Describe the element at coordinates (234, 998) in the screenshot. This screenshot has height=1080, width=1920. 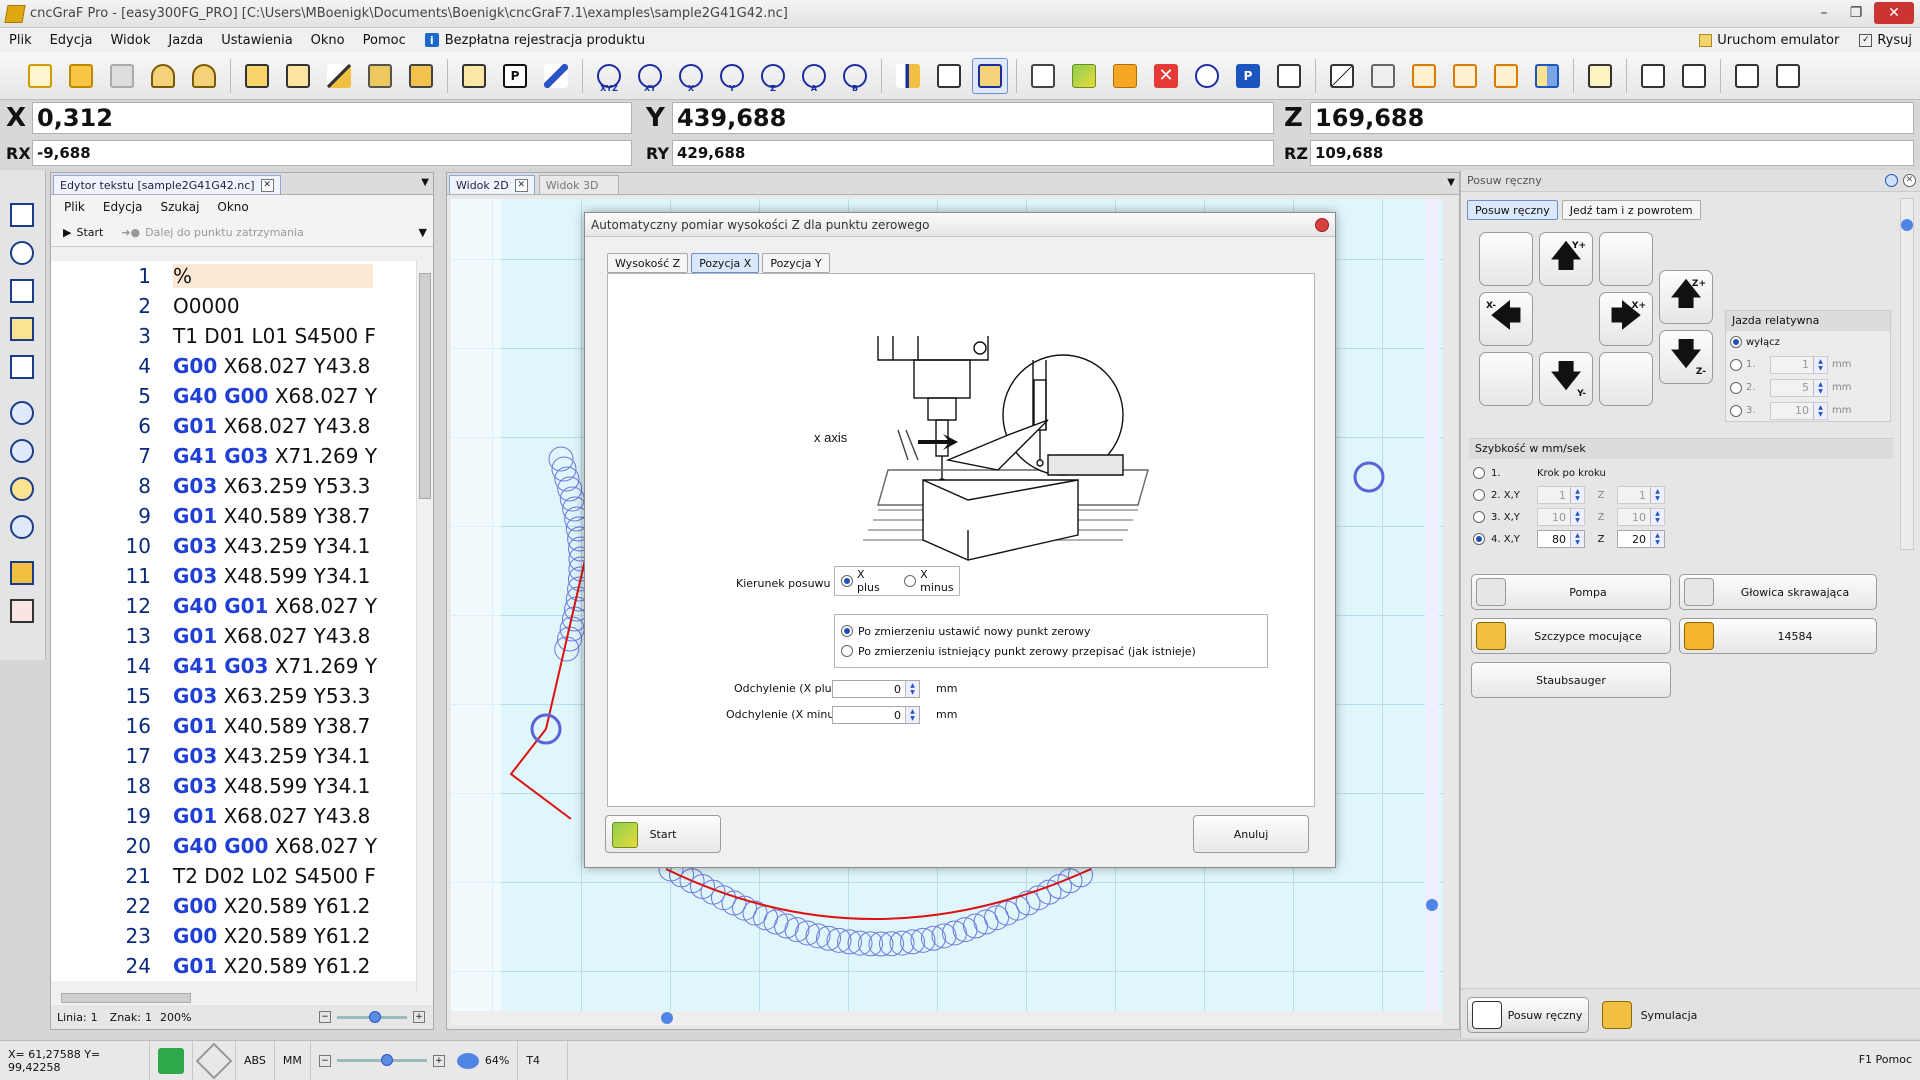
I see `editor-horizontal-scrollbar` at that location.